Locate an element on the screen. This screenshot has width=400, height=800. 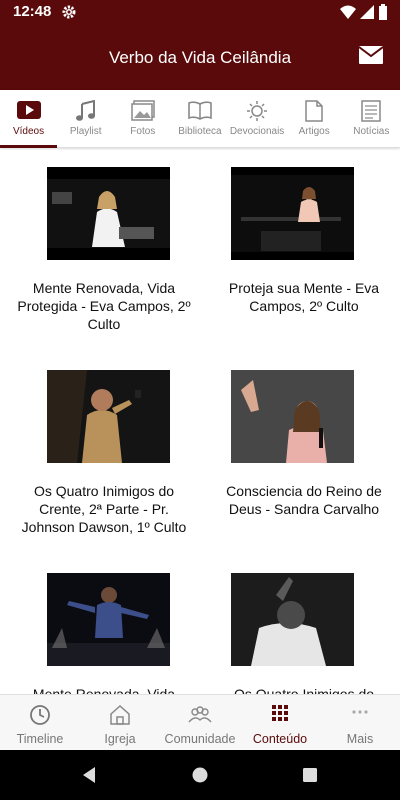
tab-label: Notícias is located at coordinates (371, 131).